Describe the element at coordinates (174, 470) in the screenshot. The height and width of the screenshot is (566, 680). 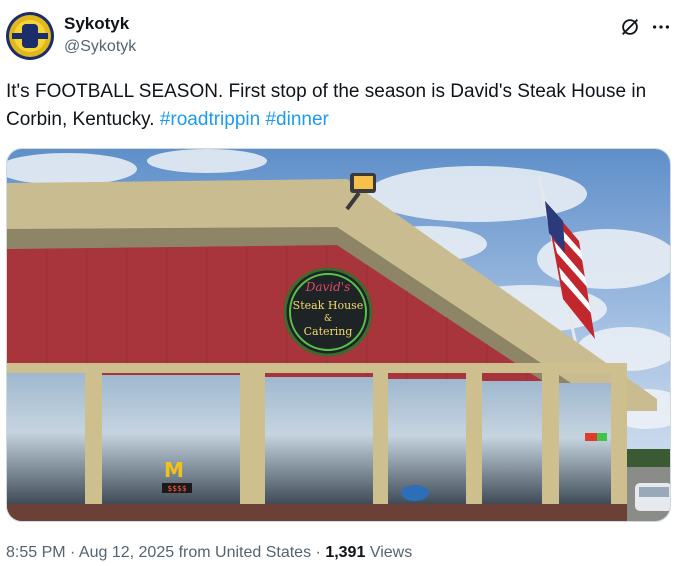
I see `svg-text: M` at that location.